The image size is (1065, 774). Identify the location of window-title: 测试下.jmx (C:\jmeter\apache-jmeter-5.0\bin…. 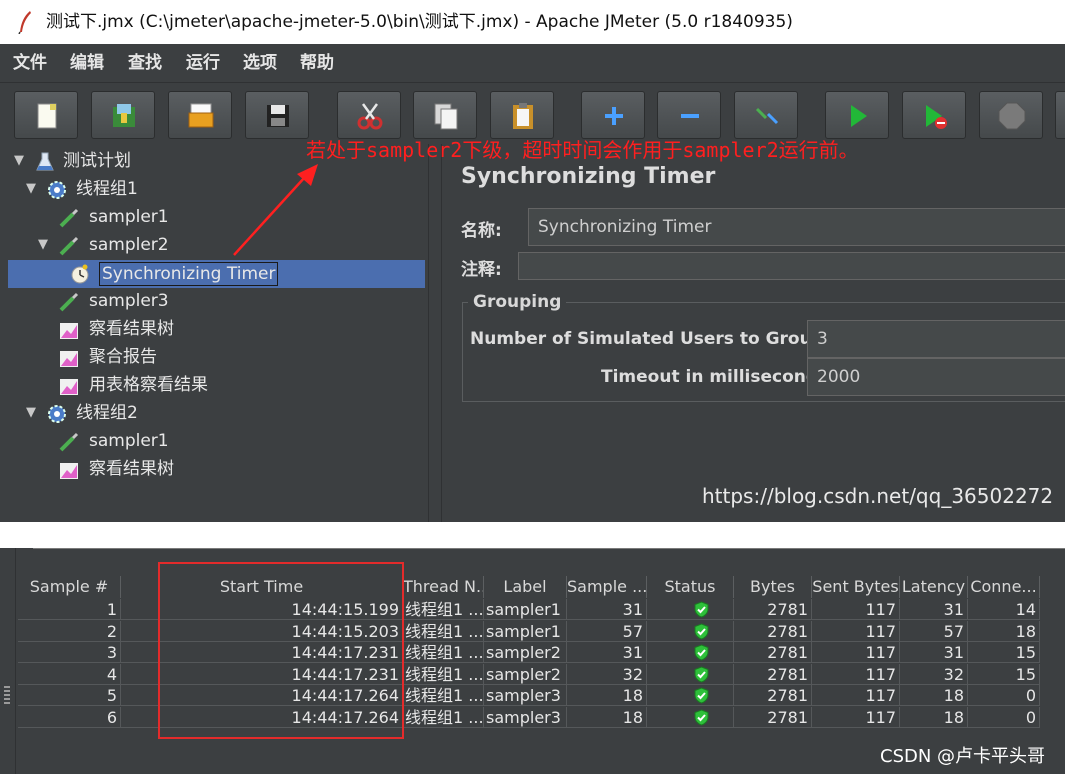
(419, 22).